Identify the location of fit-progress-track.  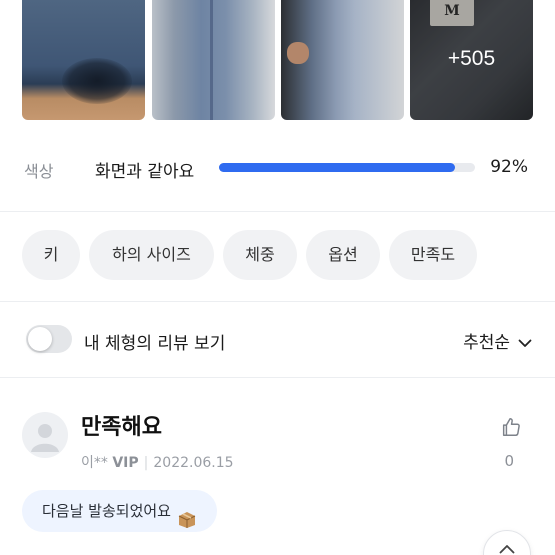
(347, 167).